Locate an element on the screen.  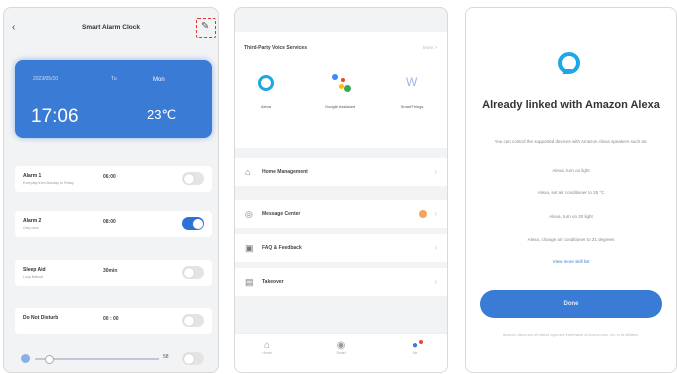
example-command: Alexa, set air conditioner to 25 °C is located at coordinates (571, 192).